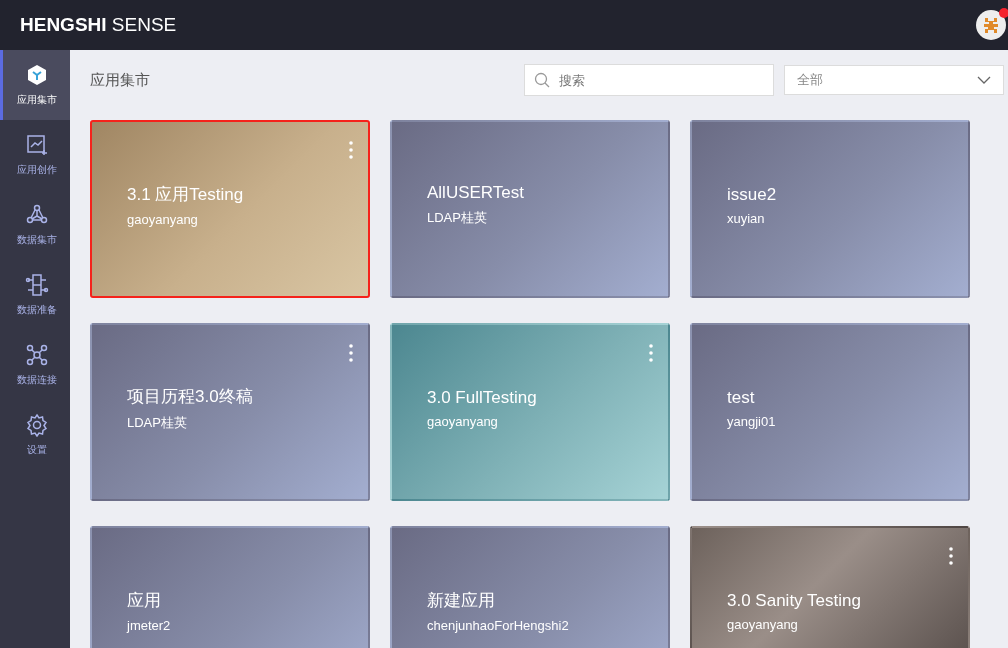 Image resolution: width=1008 pixels, height=648 pixels. I want to click on app-title: 3.0 Sanity Testing, so click(794, 600).